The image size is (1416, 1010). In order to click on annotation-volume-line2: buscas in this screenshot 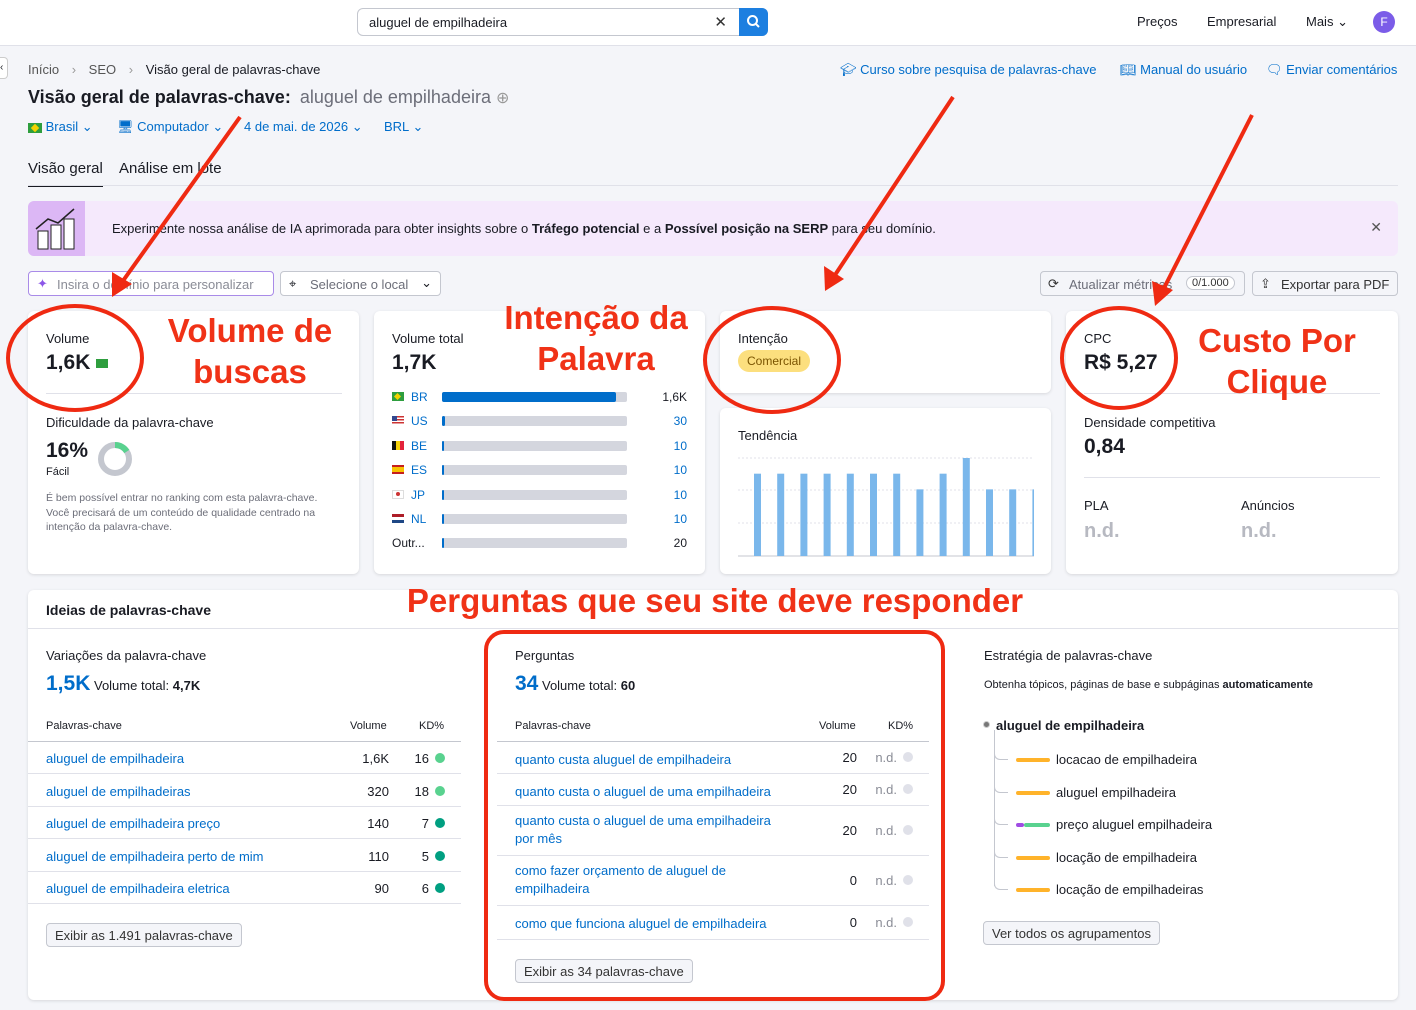, I will do `click(250, 371)`.